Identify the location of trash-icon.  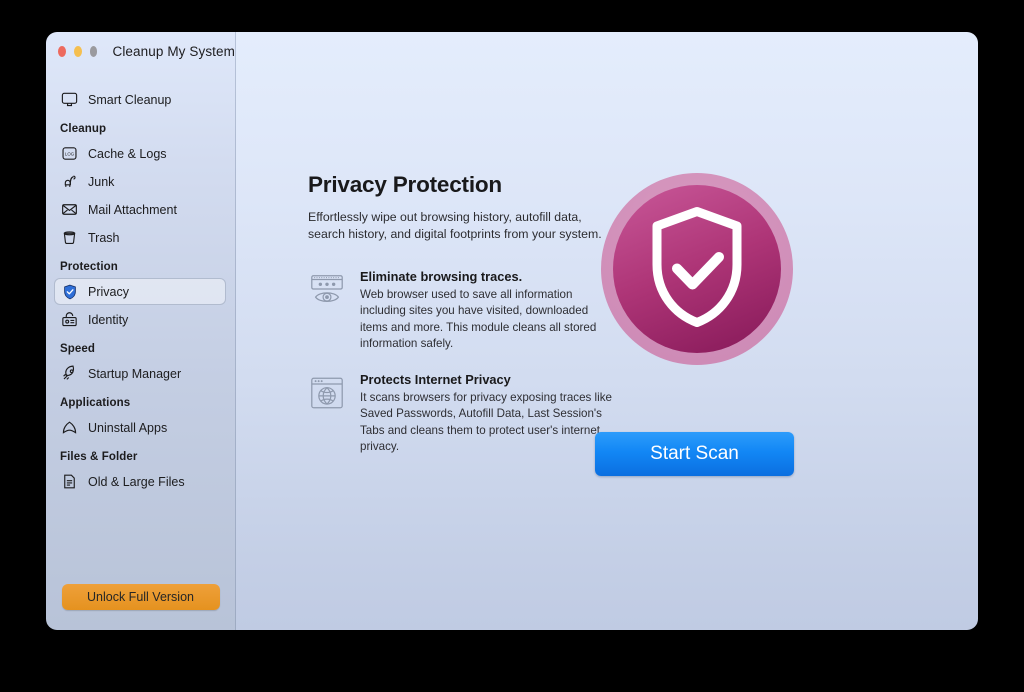
(69, 237).